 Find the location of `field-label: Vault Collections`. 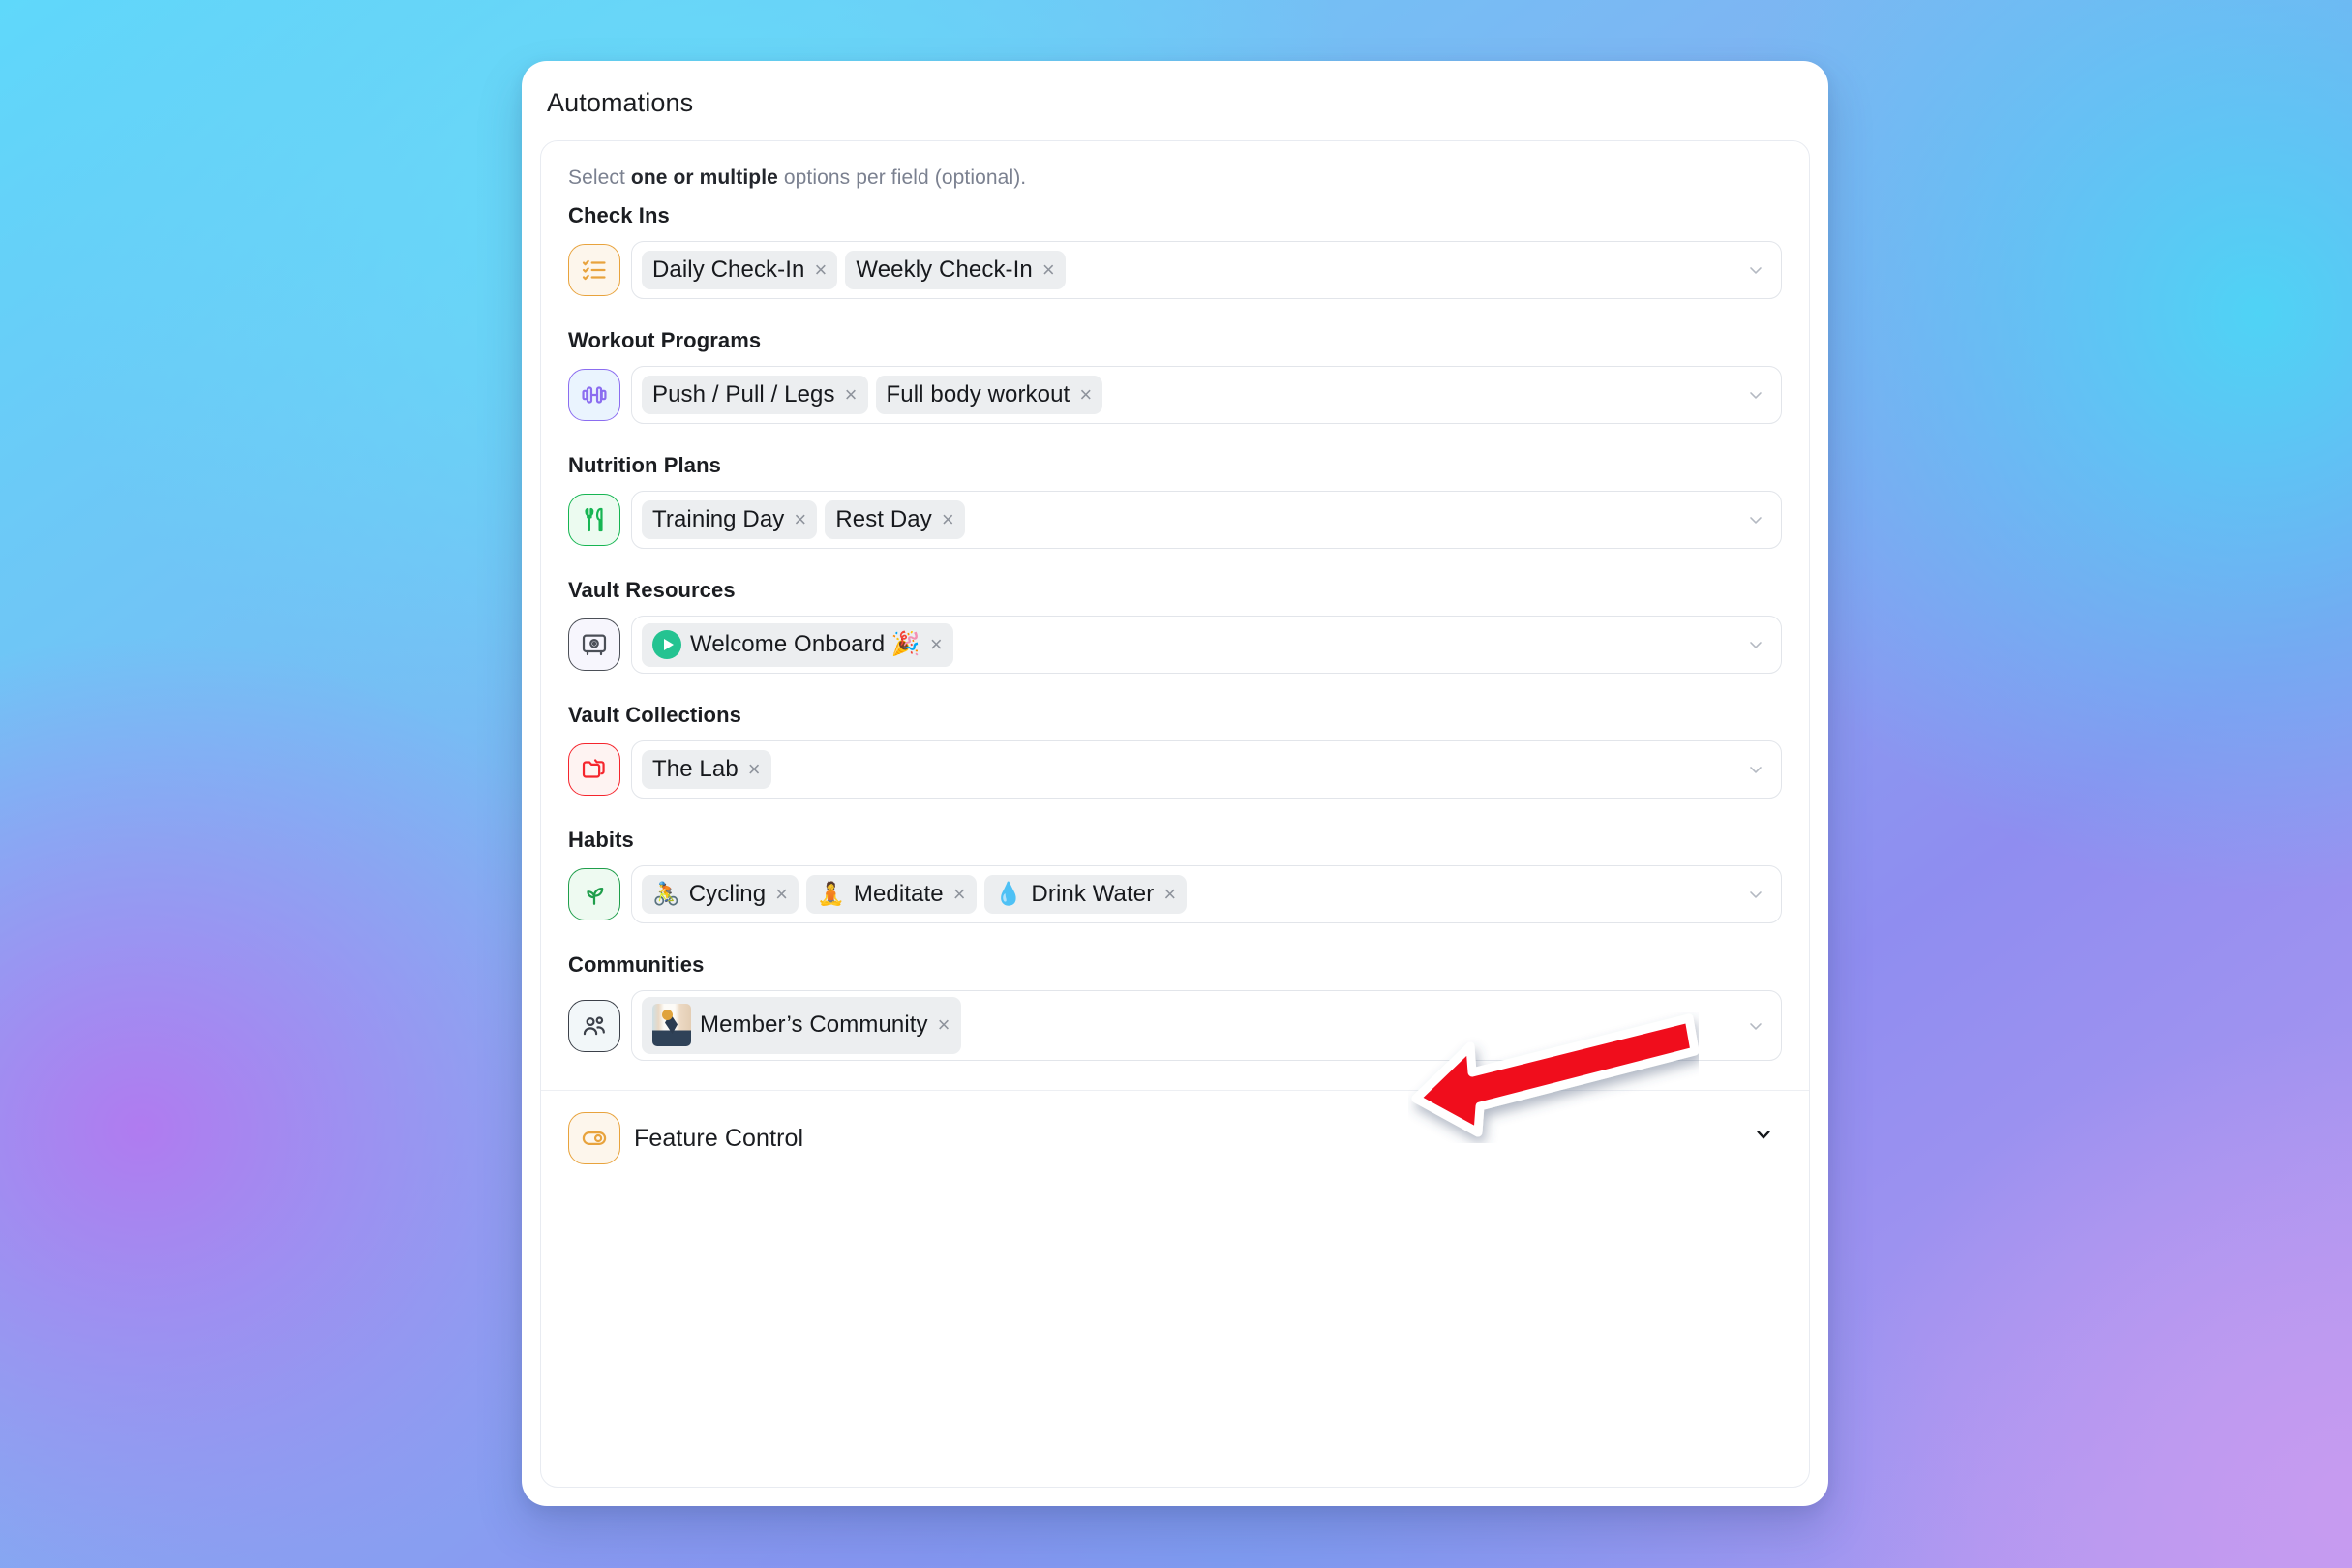

field-label: Vault Collections is located at coordinates (654, 715).